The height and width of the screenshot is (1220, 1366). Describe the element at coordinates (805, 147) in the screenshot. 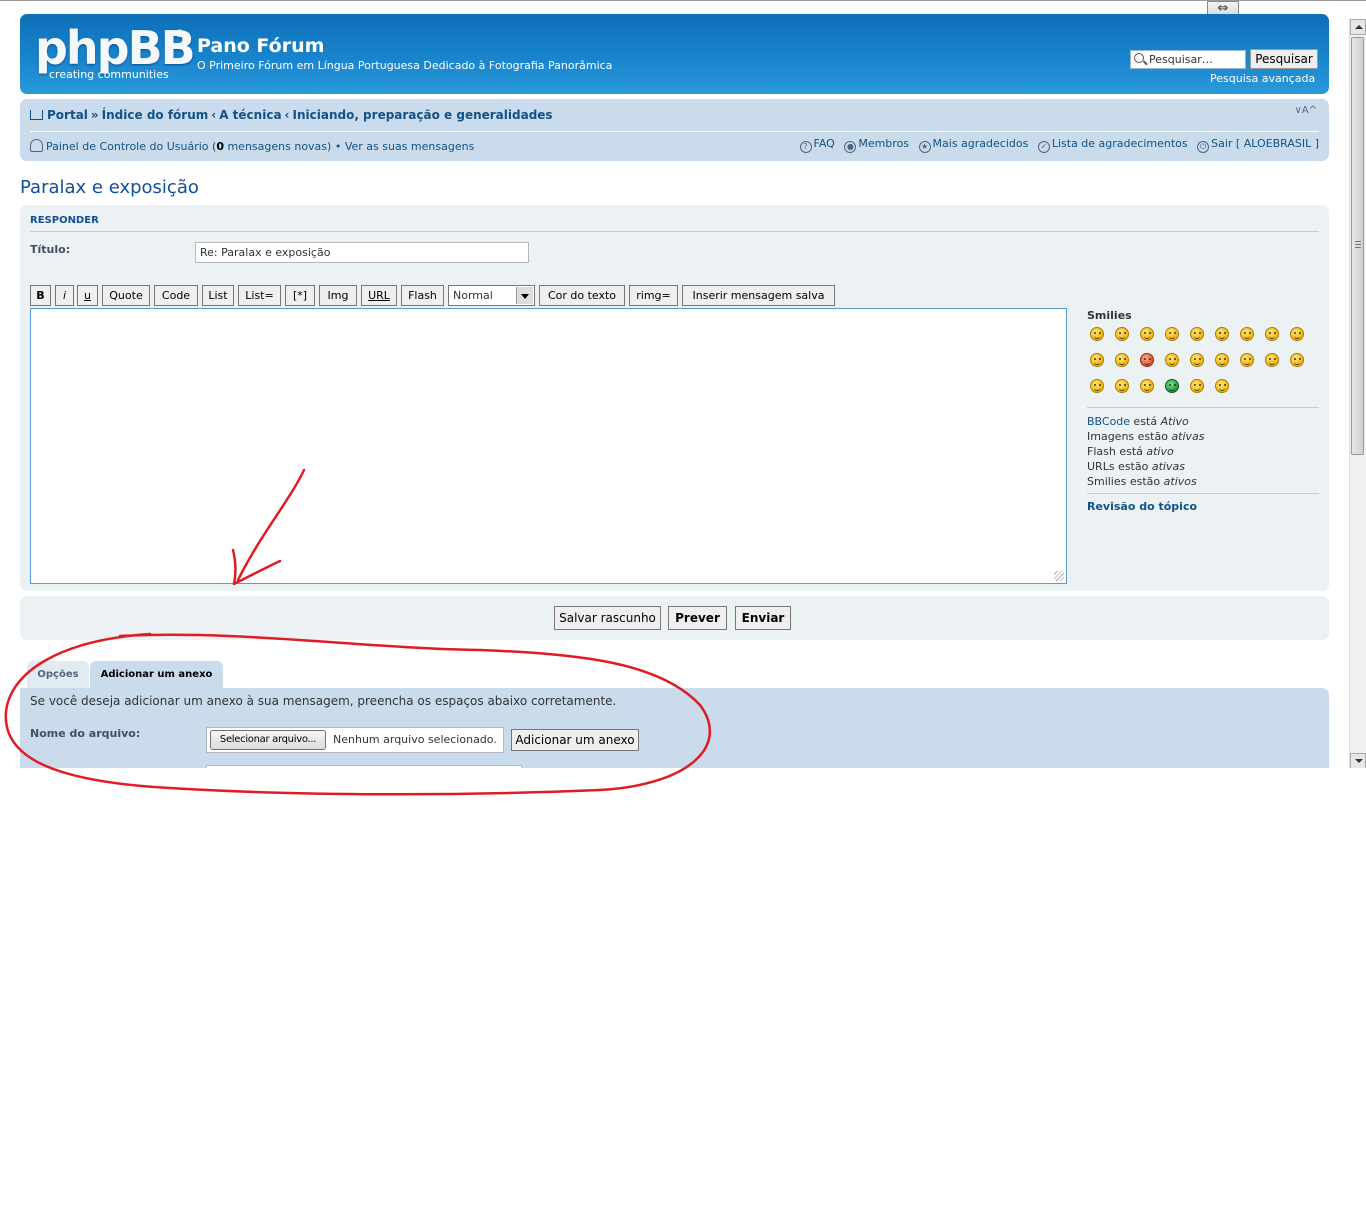

I see `faq-icon: ?` at that location.